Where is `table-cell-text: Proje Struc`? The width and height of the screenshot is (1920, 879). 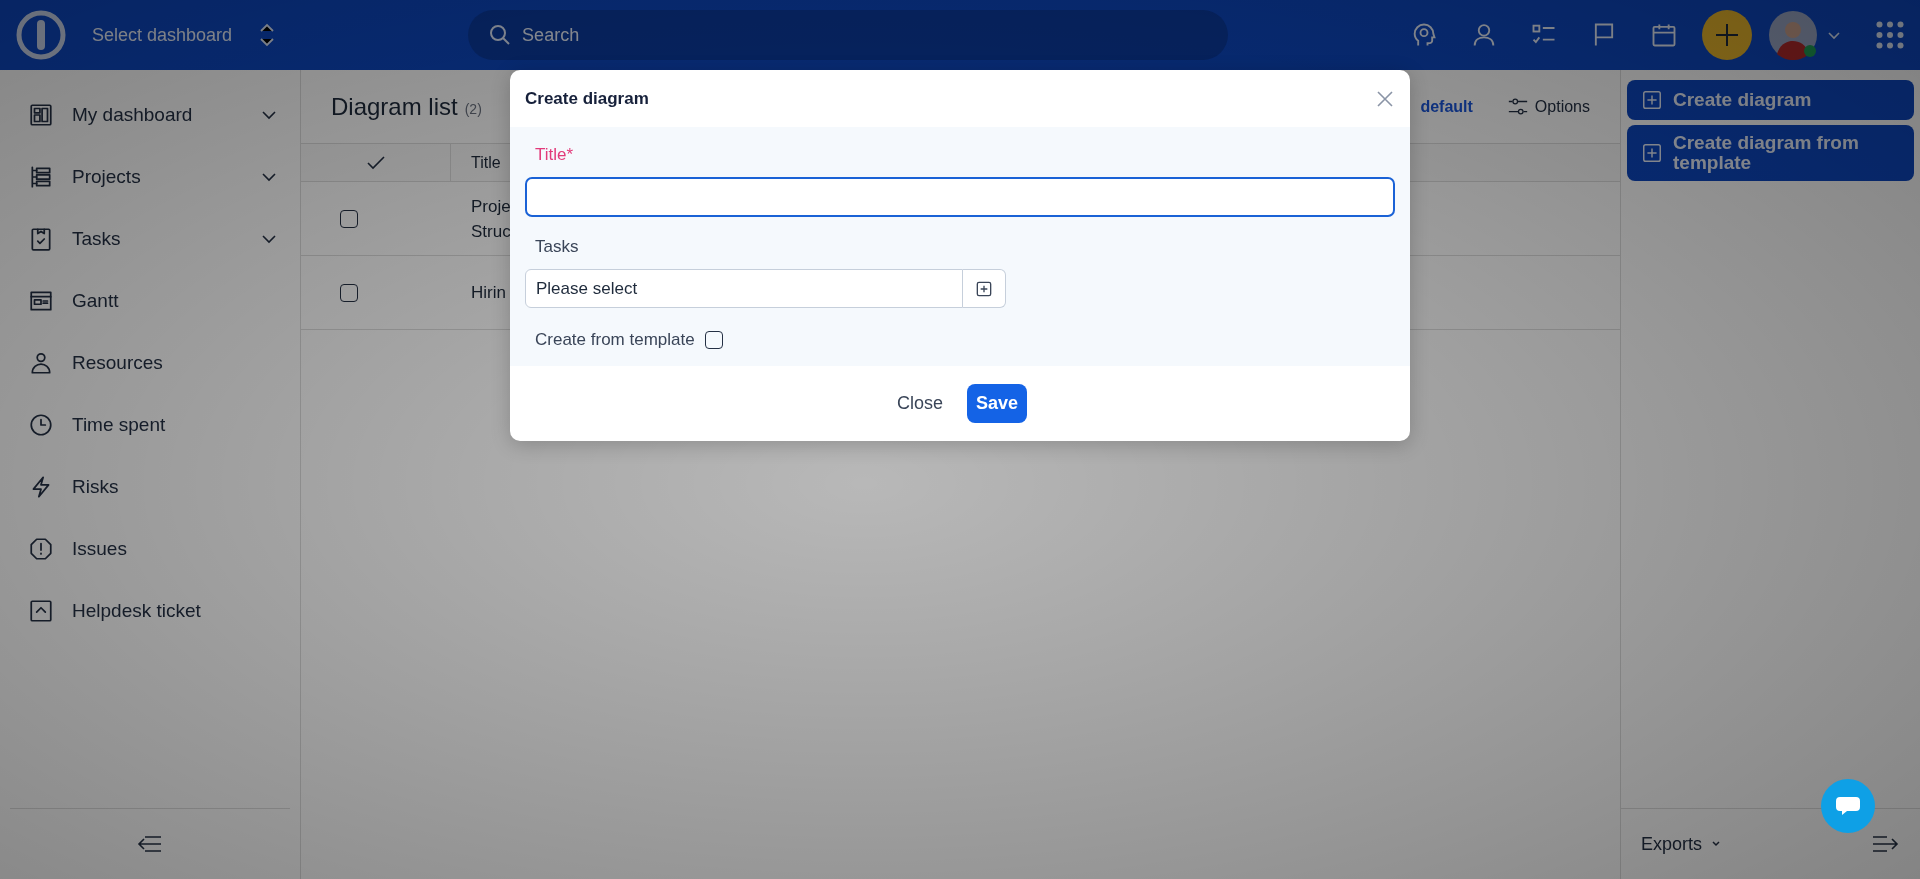 table-cell-text: Proje Struc is located at coordinates (491, 219).